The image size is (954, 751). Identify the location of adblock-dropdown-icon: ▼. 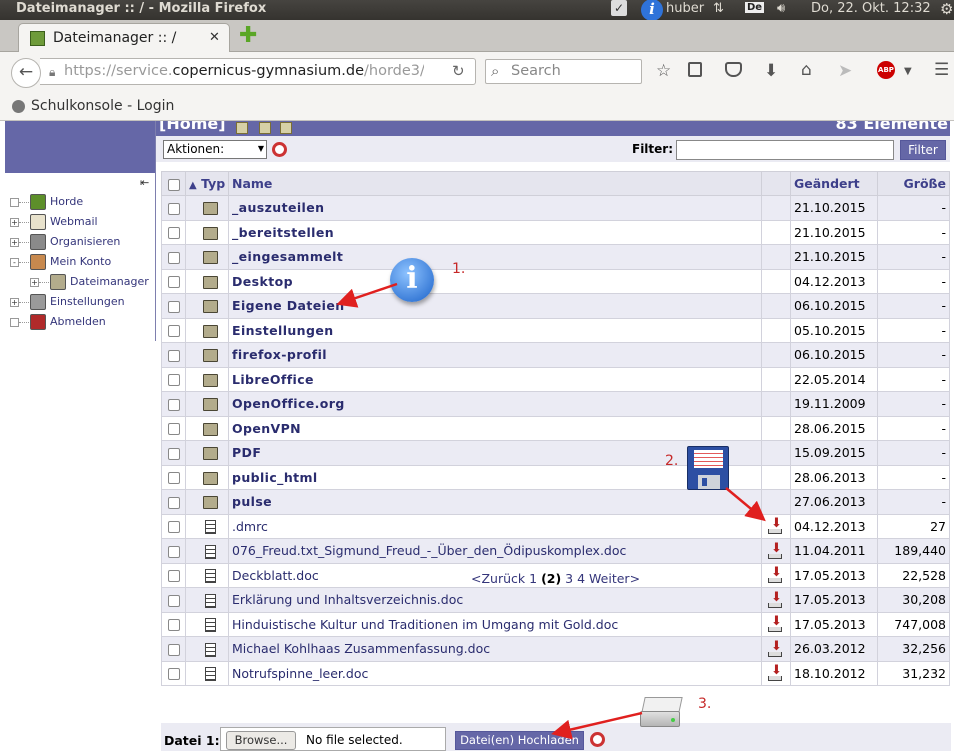
(908, 72).